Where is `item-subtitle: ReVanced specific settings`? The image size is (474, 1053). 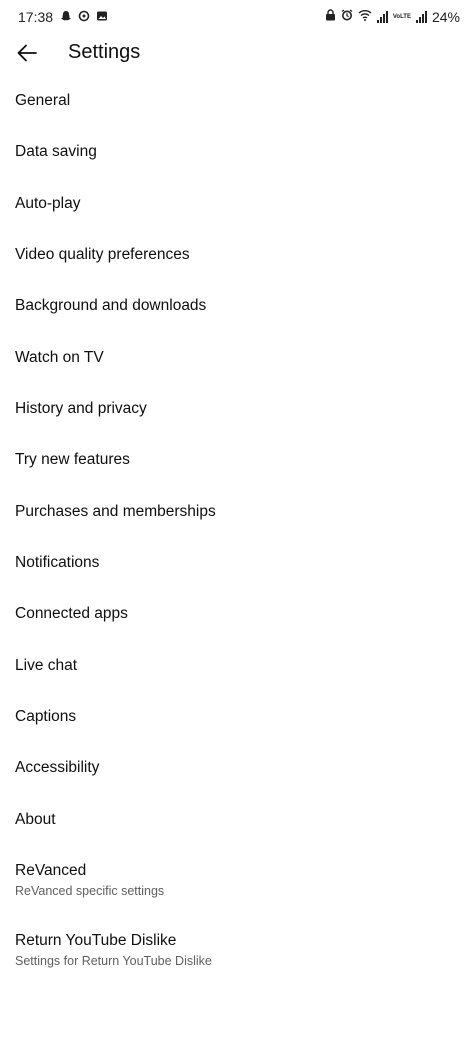 item-subtitle: ReVanced specific settings is located at coordinates (90, 891).